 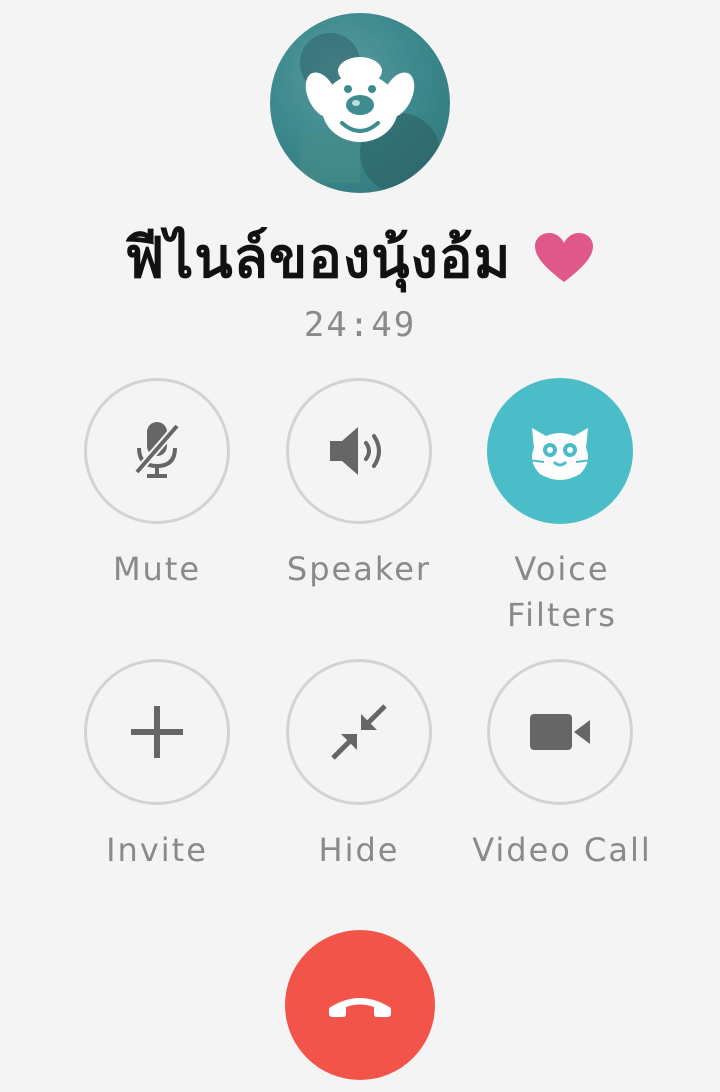 I want to click on invite-label: Invite, so click(x=157, y=850).